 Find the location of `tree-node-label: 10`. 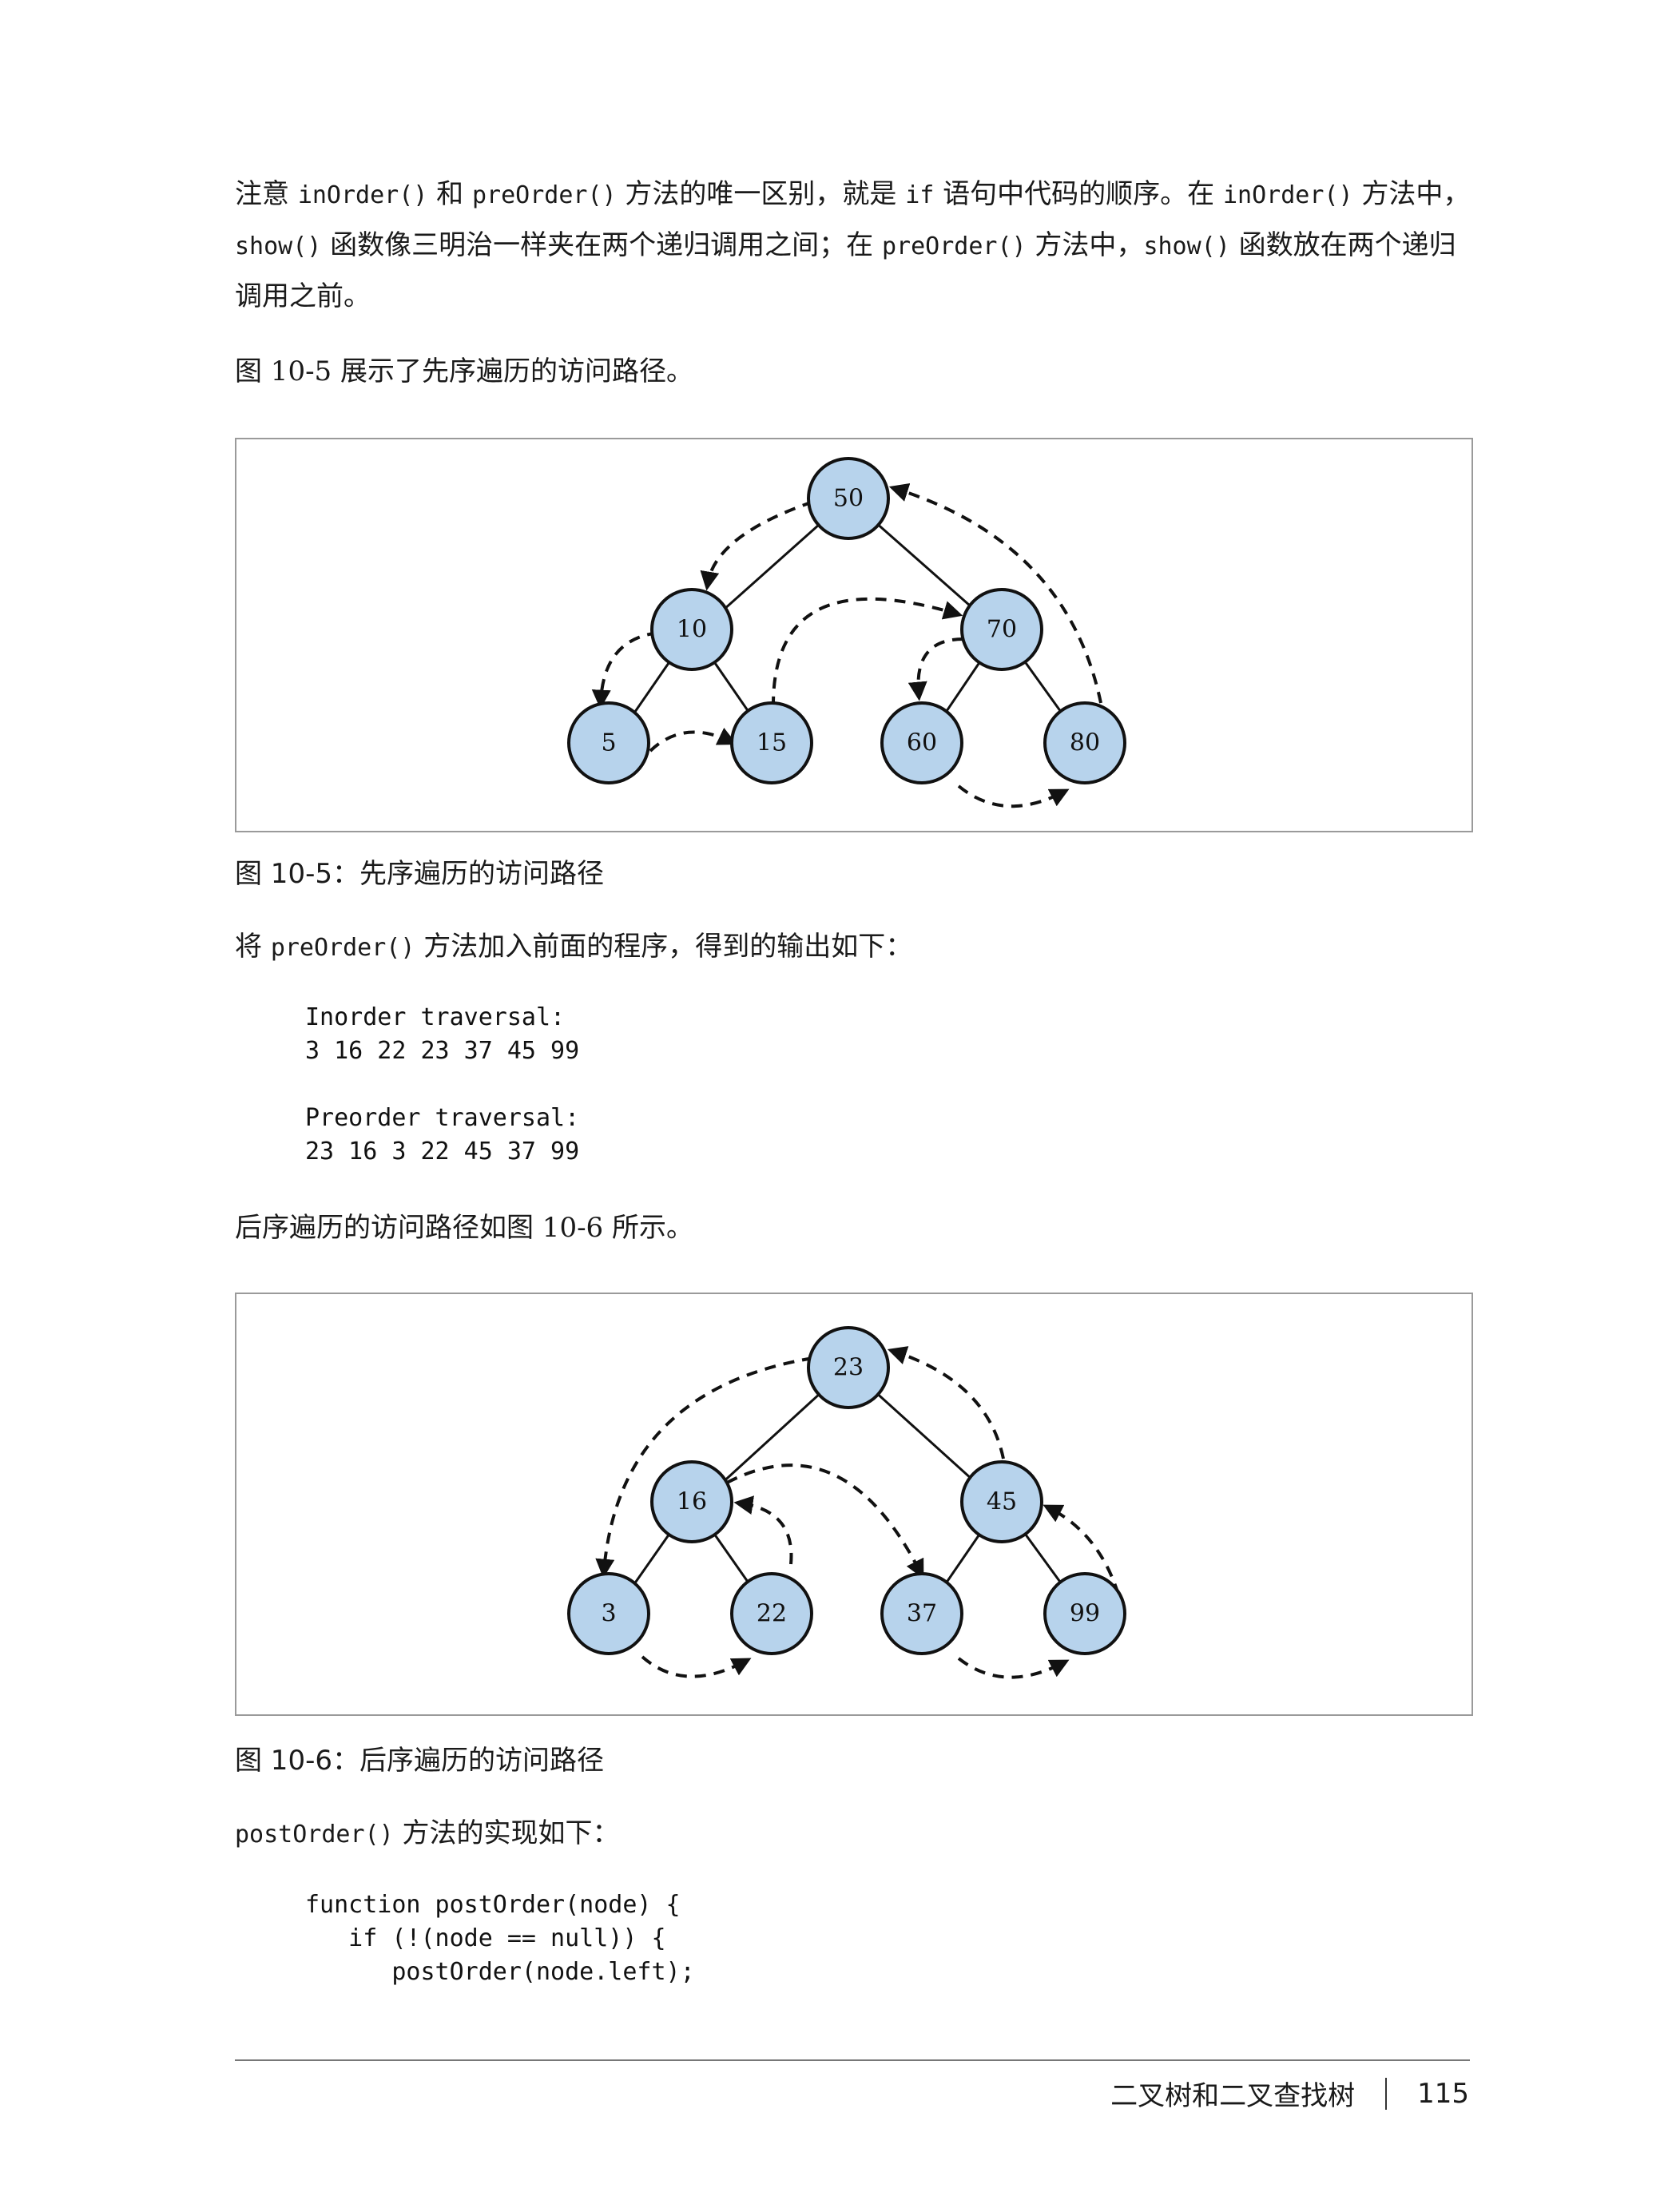

tree-node-label: 10 is located at coordinates (692, 630).